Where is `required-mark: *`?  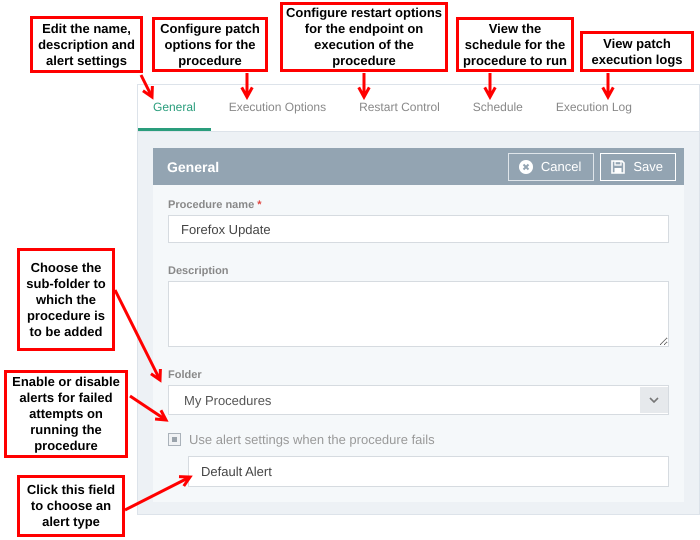
required-mark: * is located at coordinates (259, 205).